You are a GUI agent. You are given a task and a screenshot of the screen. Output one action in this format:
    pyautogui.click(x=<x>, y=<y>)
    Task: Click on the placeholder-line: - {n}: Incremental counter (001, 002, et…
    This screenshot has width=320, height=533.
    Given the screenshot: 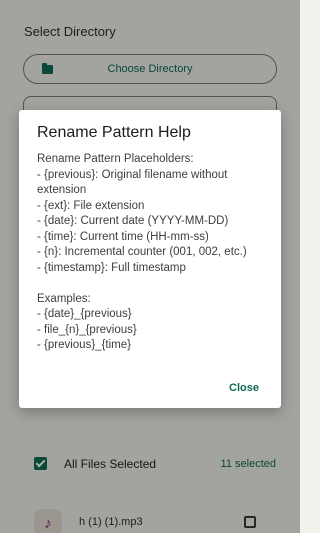 What is the action you would take?
    pyautogui.click(x=142, y=252)
    